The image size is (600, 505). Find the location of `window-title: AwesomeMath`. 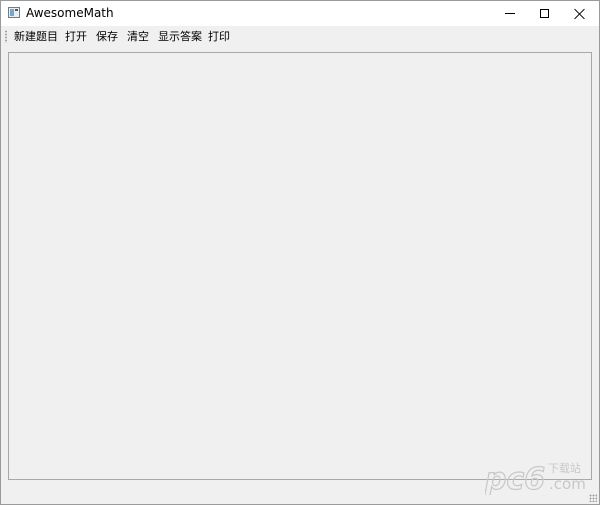

window-title: AwesomeMath is located at coordinates (70, 13).